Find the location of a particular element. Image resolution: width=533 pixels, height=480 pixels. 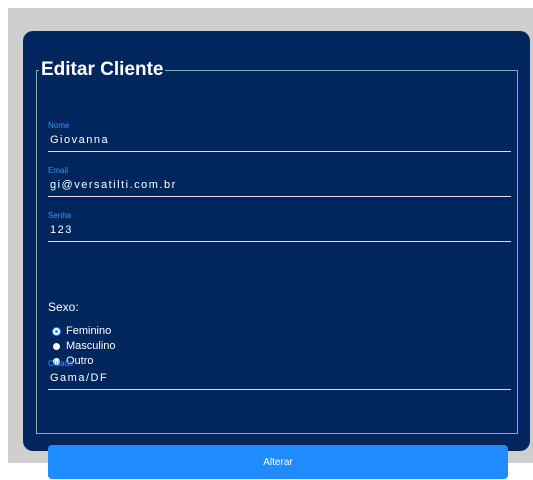

alterar-button: Alterar is located at coordinates (278, 462).